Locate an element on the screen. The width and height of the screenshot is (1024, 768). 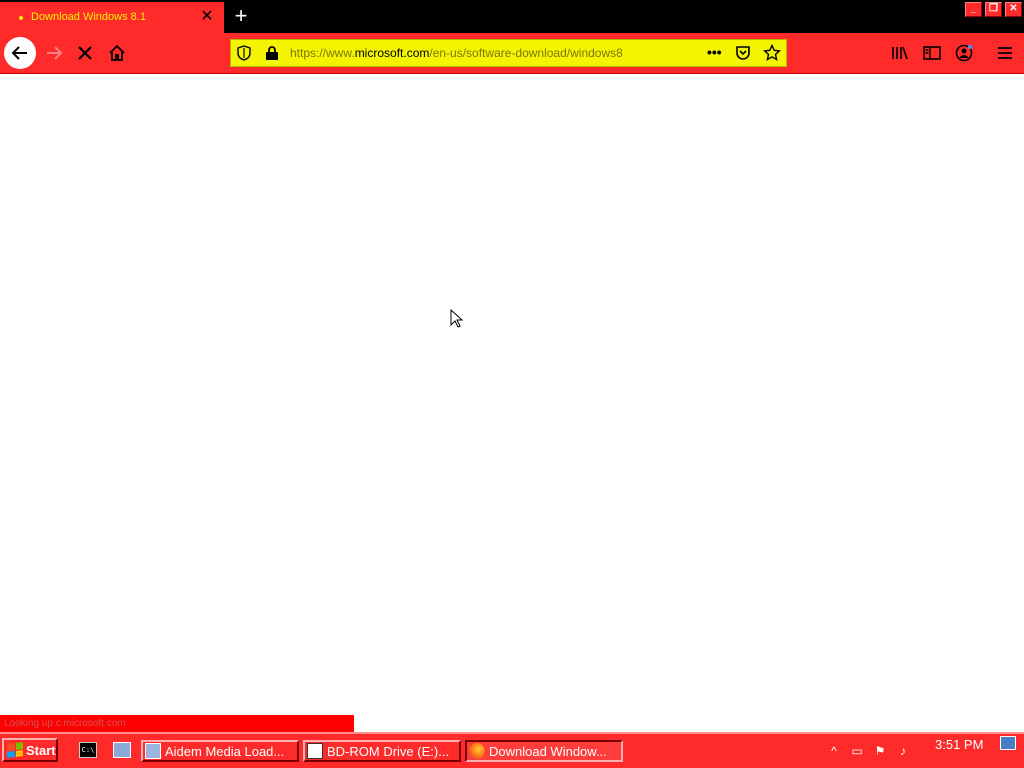
start-button: Start is located at coordinates (30, 750).